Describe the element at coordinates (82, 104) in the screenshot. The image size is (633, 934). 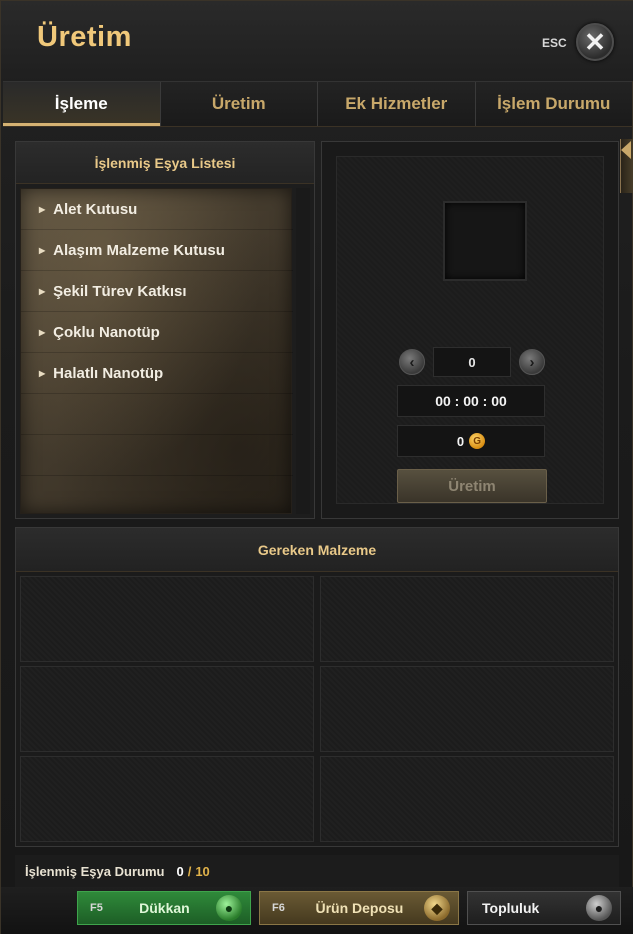
I see `tab-processing: İşleme` at that location.